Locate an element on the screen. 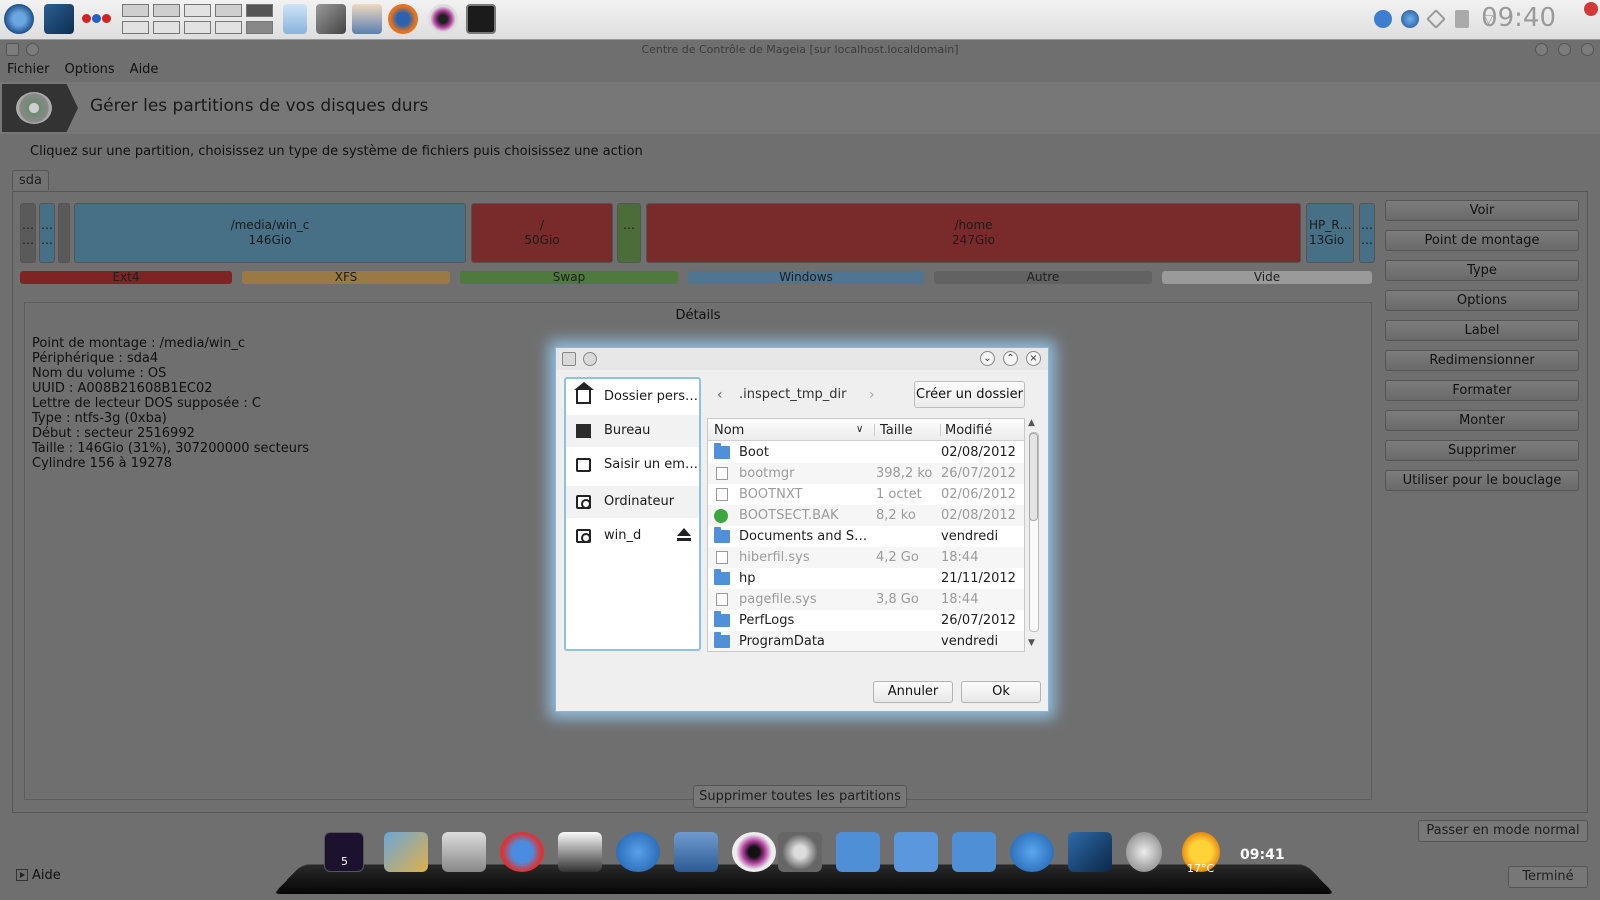 This screenshot has width=1600, height=900. accessibility-icon is located at coordinates (1032, 852).